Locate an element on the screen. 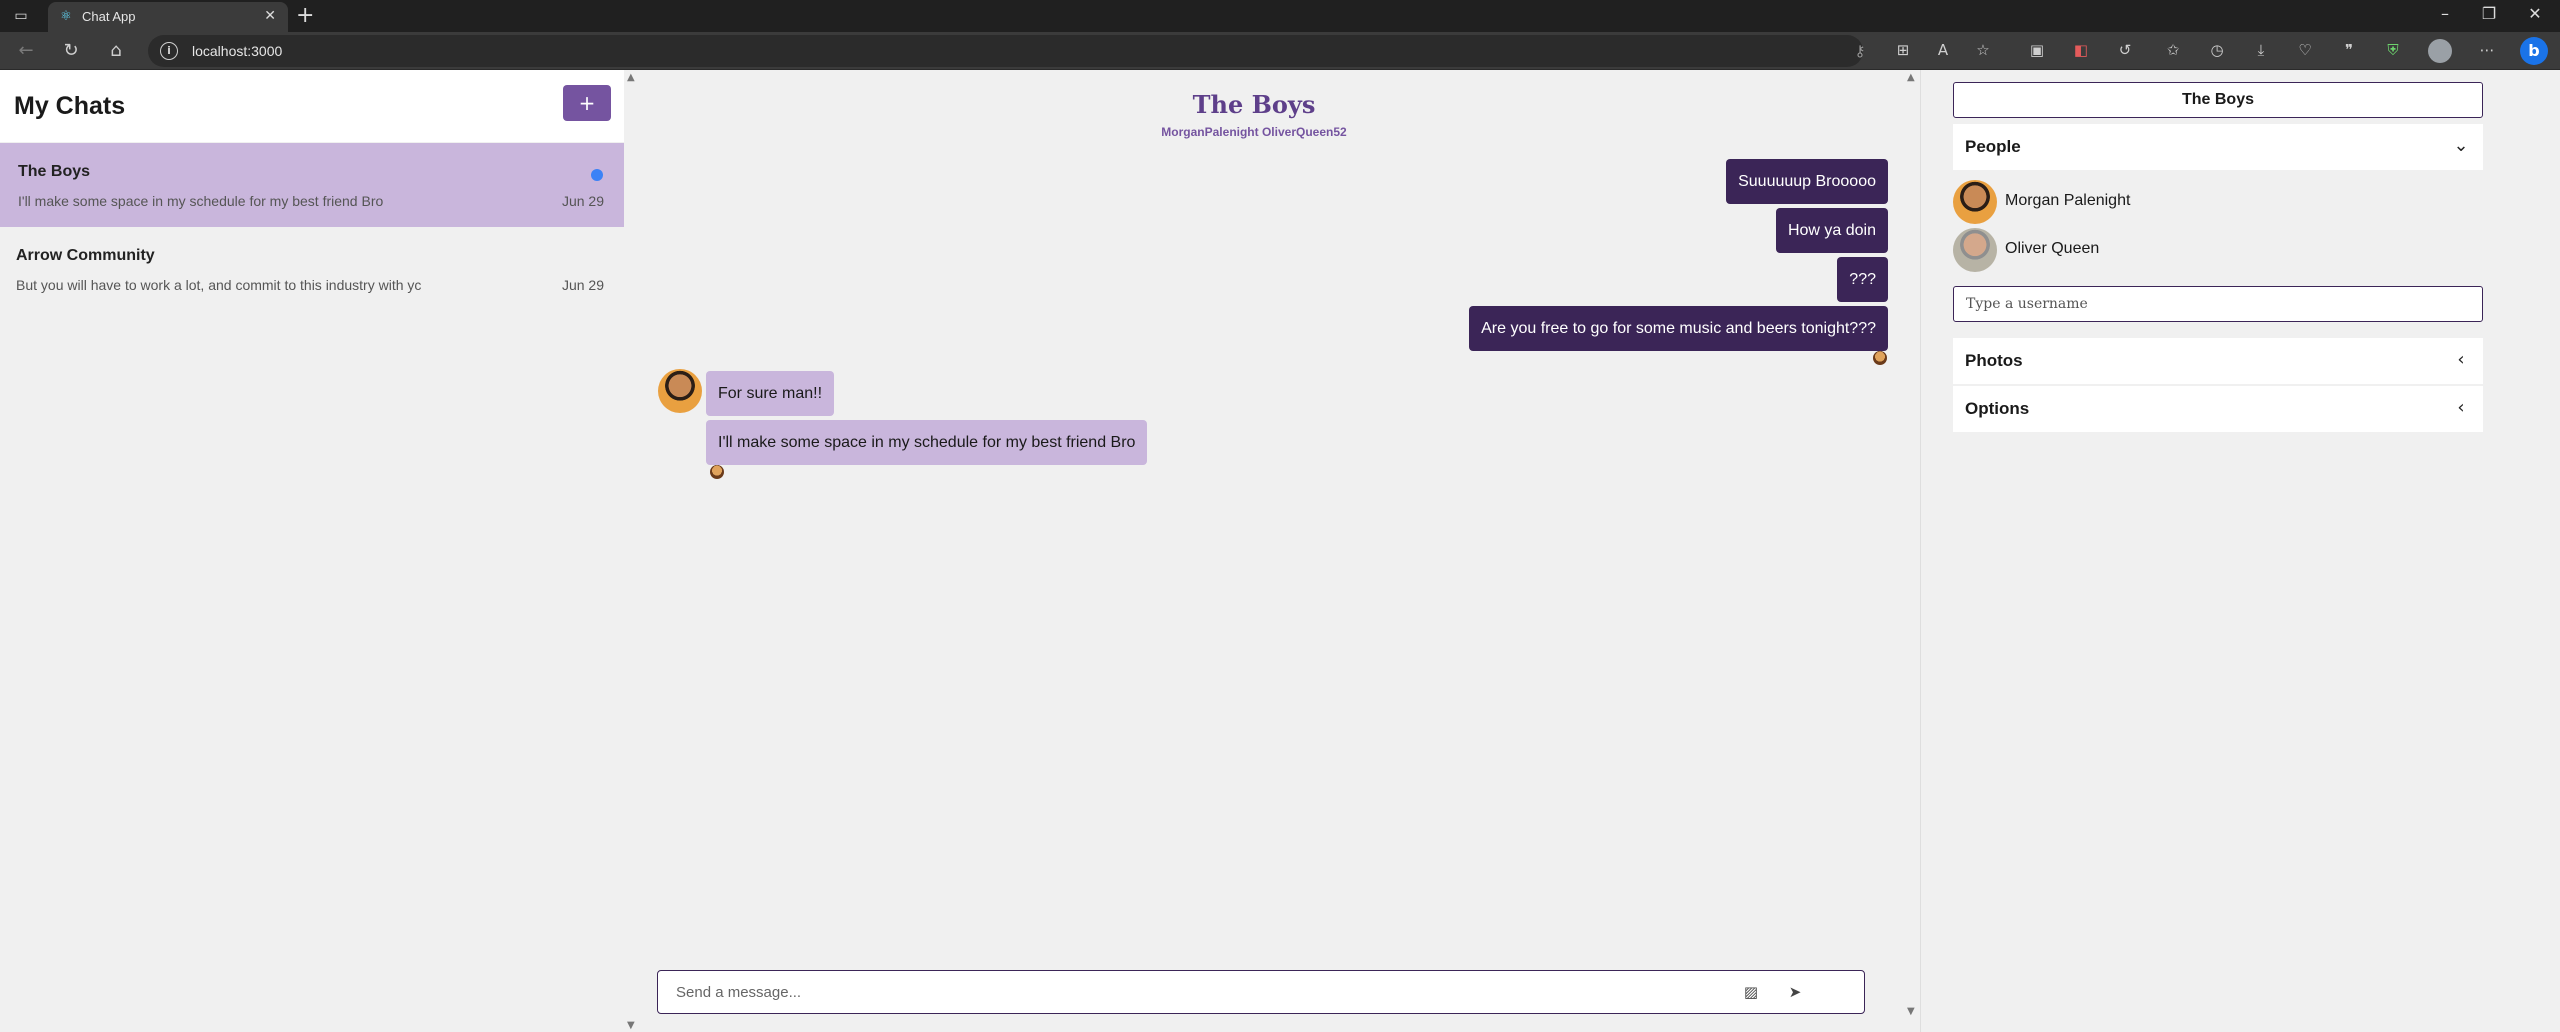 Image resolution: width=2560 pixels, height=1032 pixels. url-text: localhost:3000 is located at coordinates (237, 51).